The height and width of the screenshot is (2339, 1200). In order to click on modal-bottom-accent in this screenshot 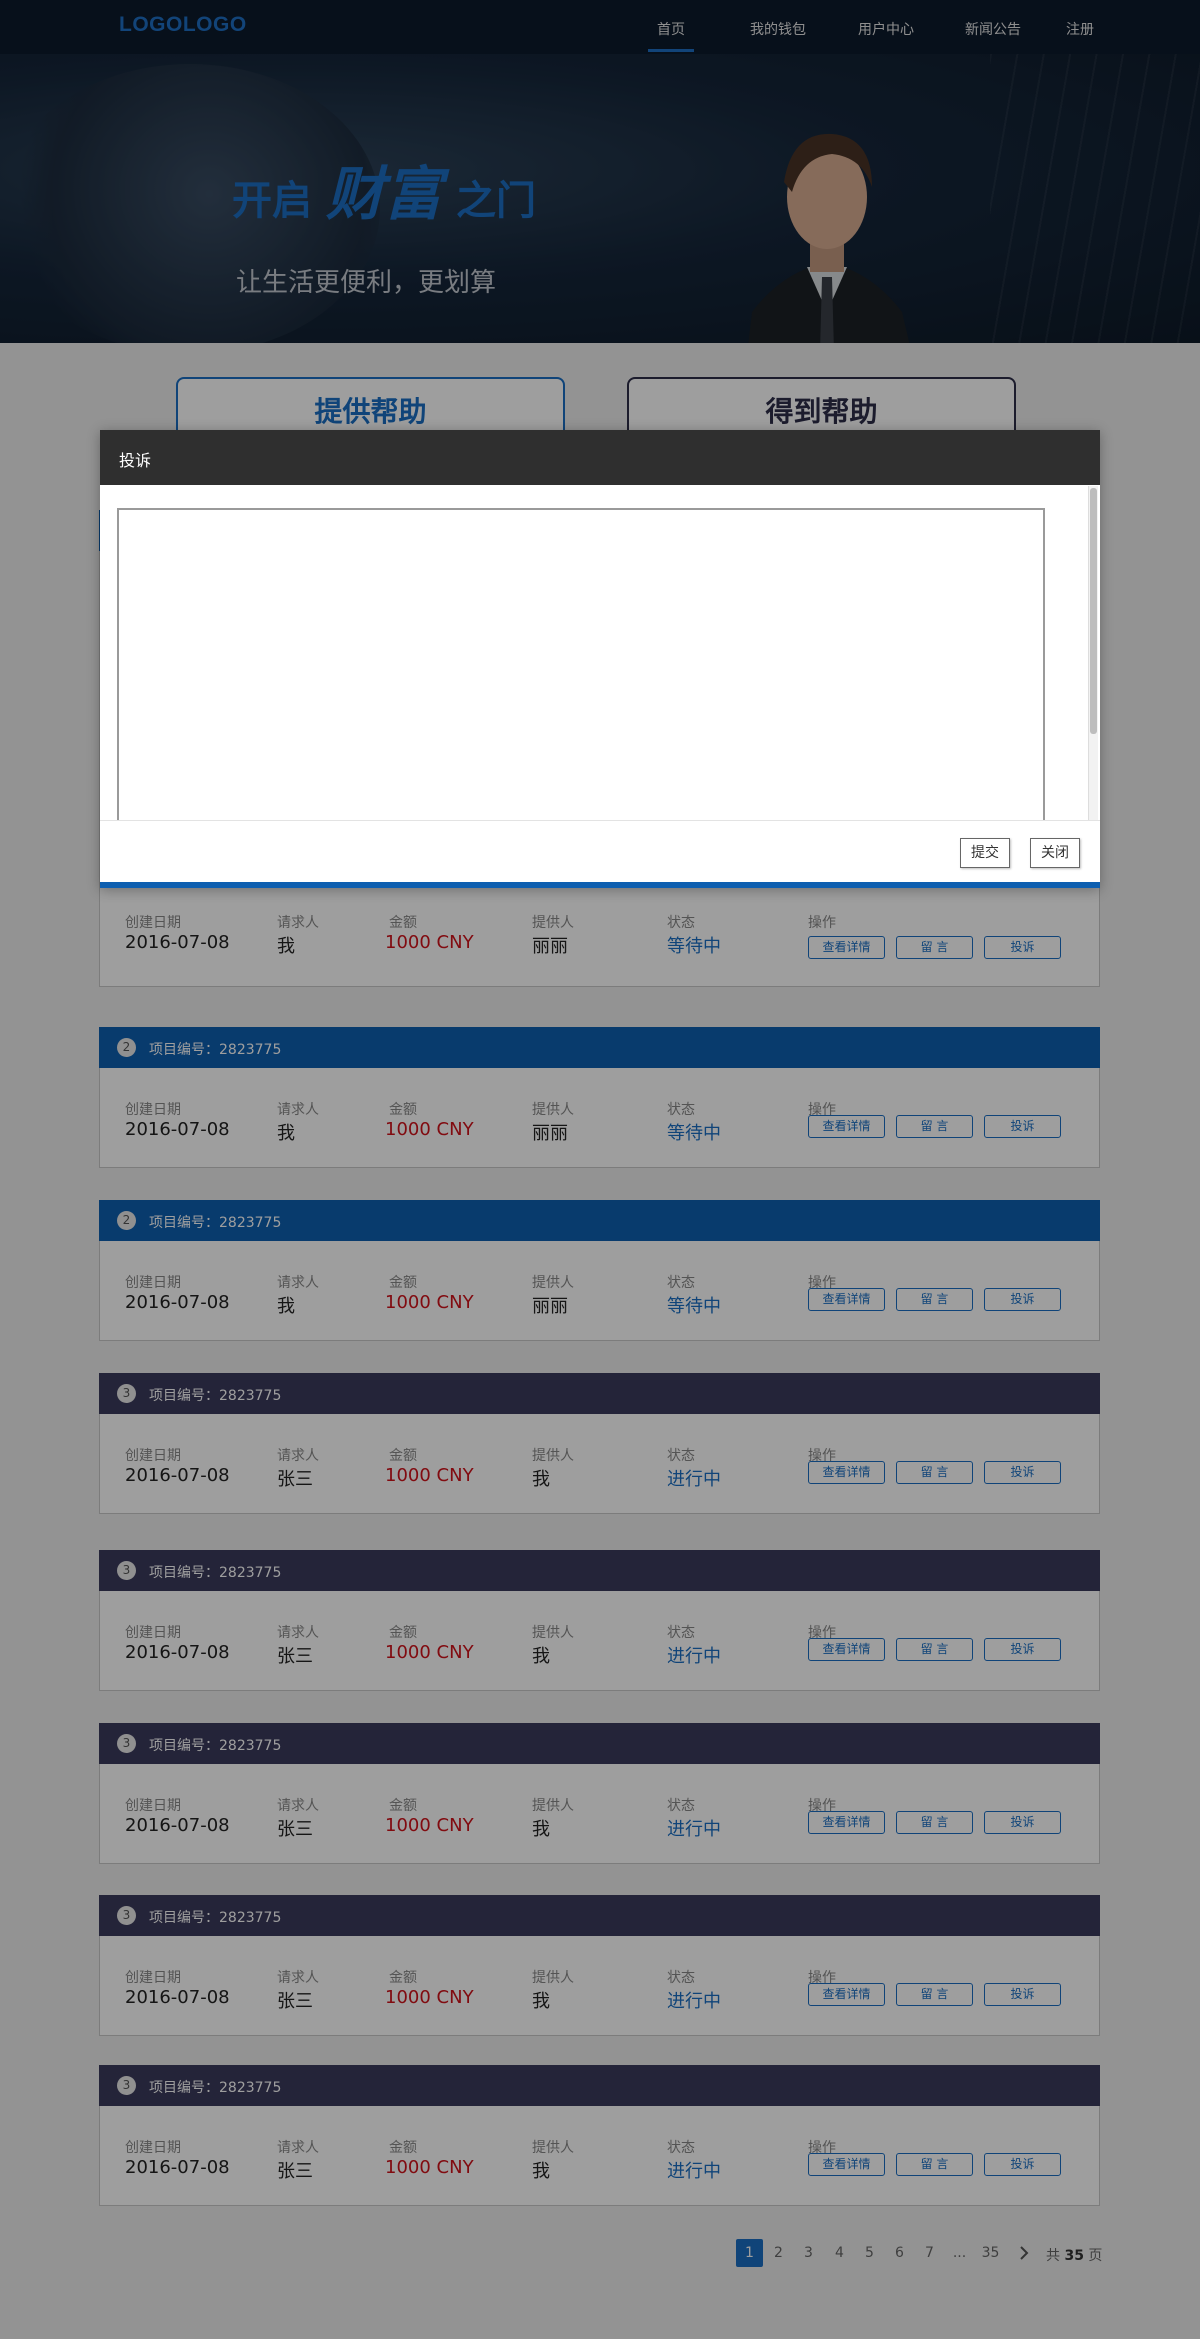, I will do `click(600, 885)`.